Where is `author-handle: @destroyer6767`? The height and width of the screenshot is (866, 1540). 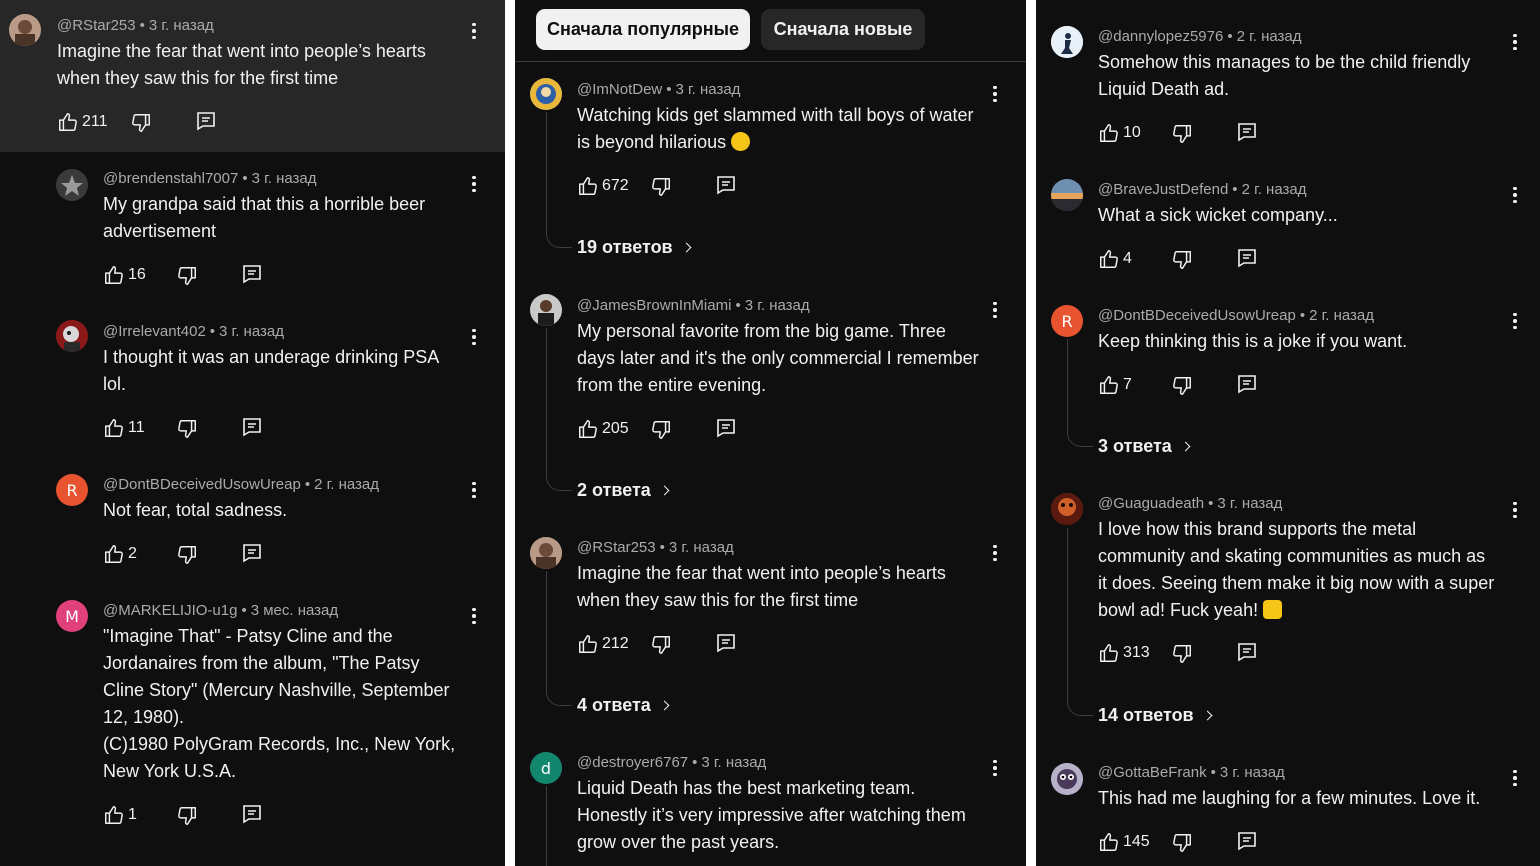 author-handle: @destroyer6767 is located at coordinates (632, 762).